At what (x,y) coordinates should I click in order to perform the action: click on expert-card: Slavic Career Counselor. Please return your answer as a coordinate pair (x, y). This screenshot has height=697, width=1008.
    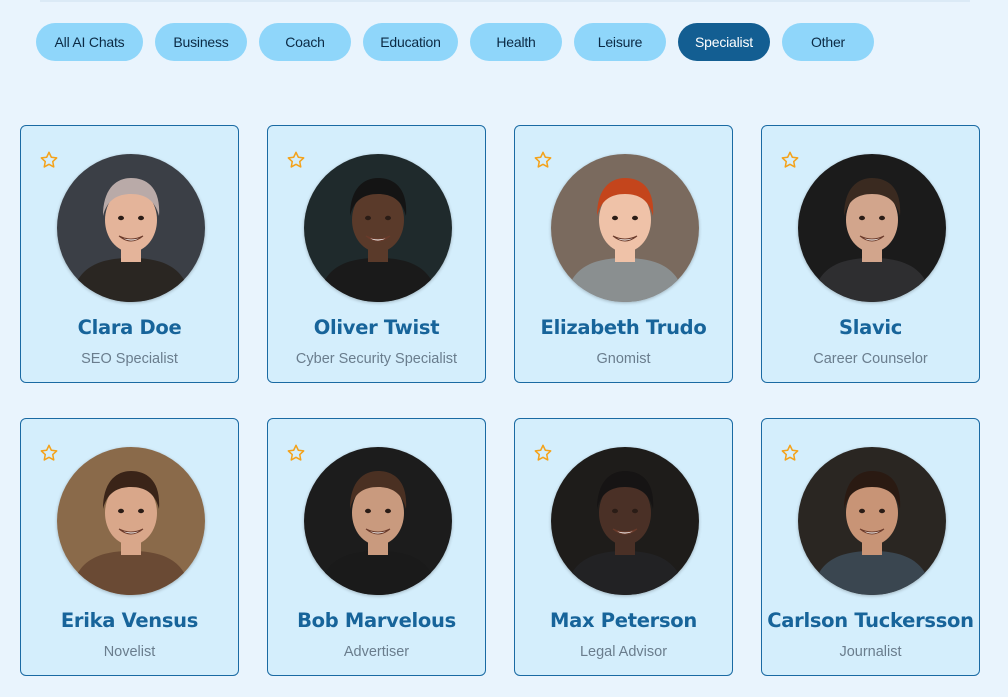
    Looking at the image, I should click on (870, 254).